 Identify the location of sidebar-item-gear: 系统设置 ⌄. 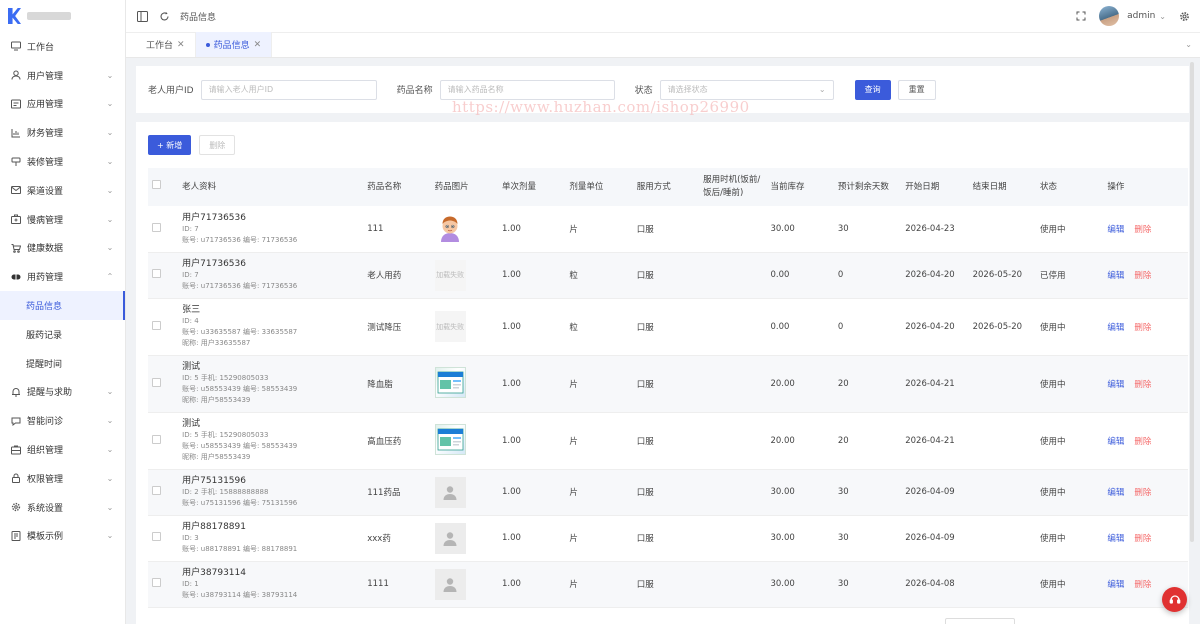
(62, 507).